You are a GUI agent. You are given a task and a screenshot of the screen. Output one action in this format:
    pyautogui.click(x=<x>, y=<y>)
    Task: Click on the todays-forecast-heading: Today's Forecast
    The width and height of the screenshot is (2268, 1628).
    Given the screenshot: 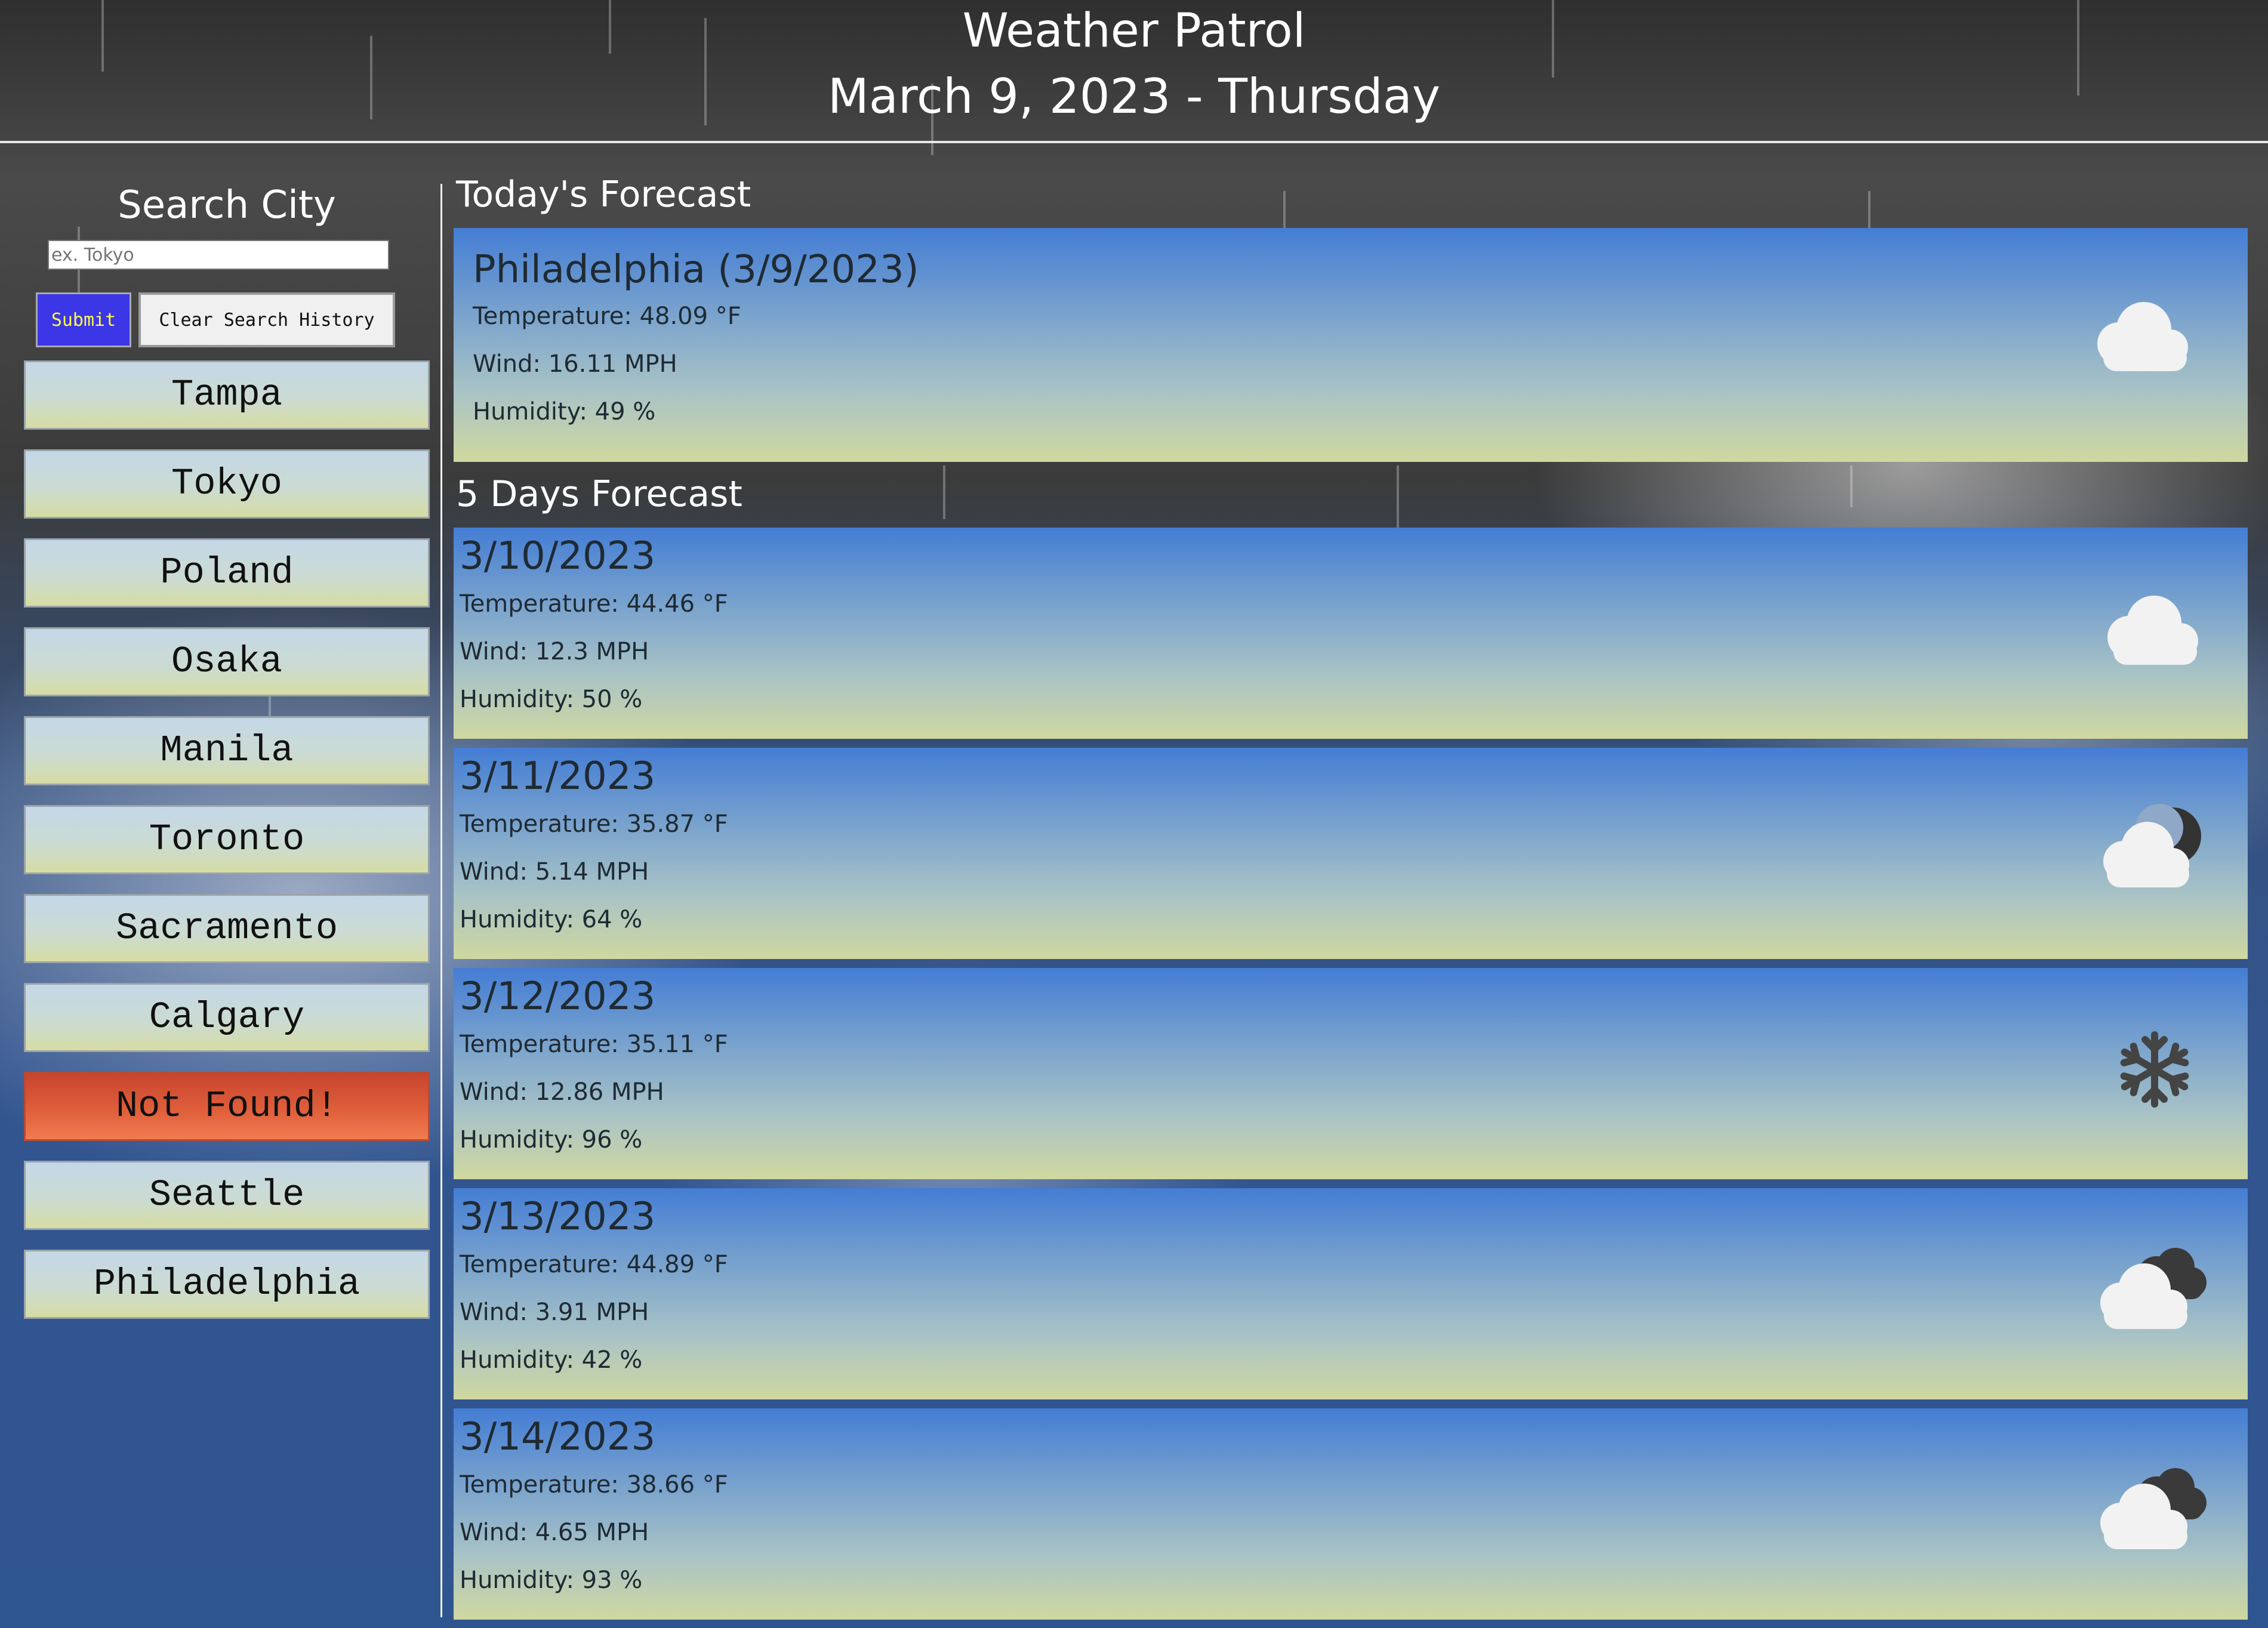 What is the action you would take?
    pyautogui.click(x=603, y=194)
    